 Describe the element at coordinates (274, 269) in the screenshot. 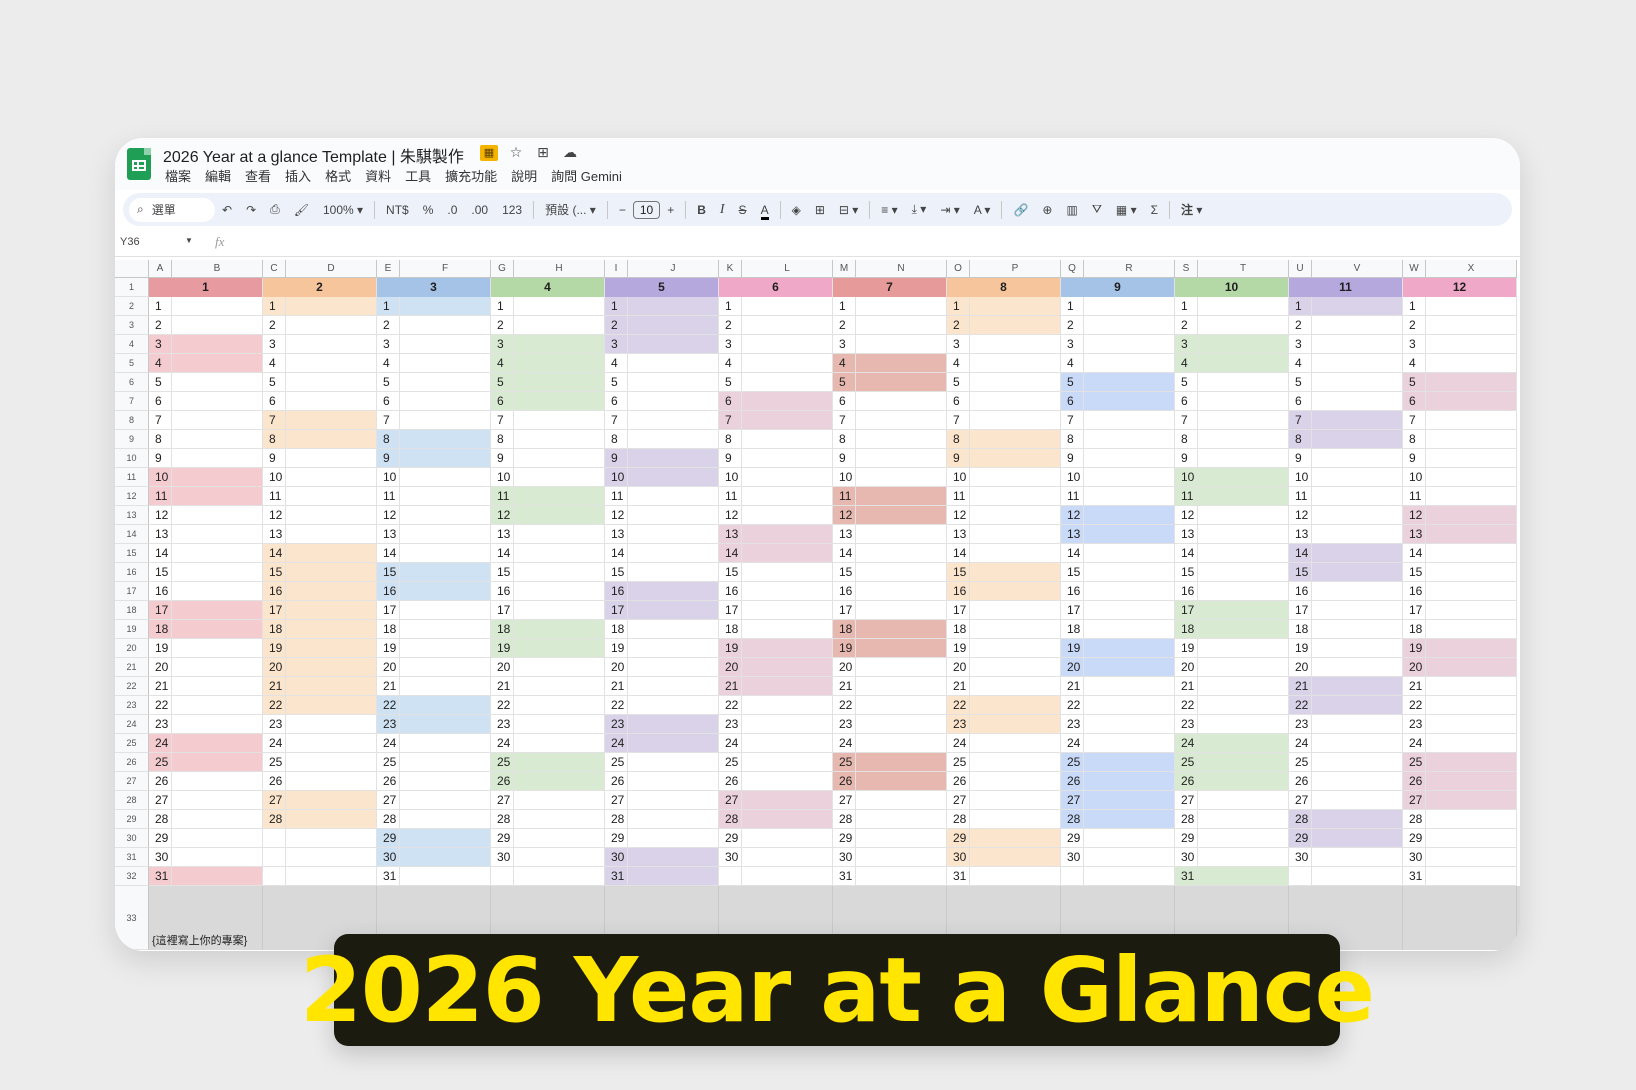

I see `column-header-c: C` at that location.